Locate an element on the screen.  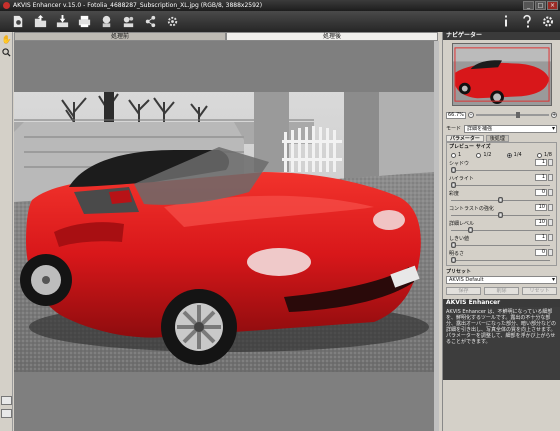
param-label: しきい値 is located at coordinates (459, 239).